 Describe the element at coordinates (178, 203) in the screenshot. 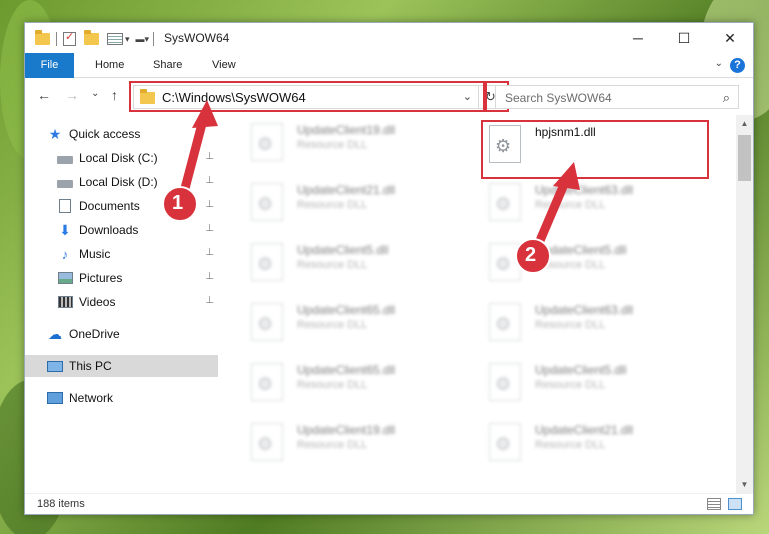

I see `step-1-label: 1` at that location.